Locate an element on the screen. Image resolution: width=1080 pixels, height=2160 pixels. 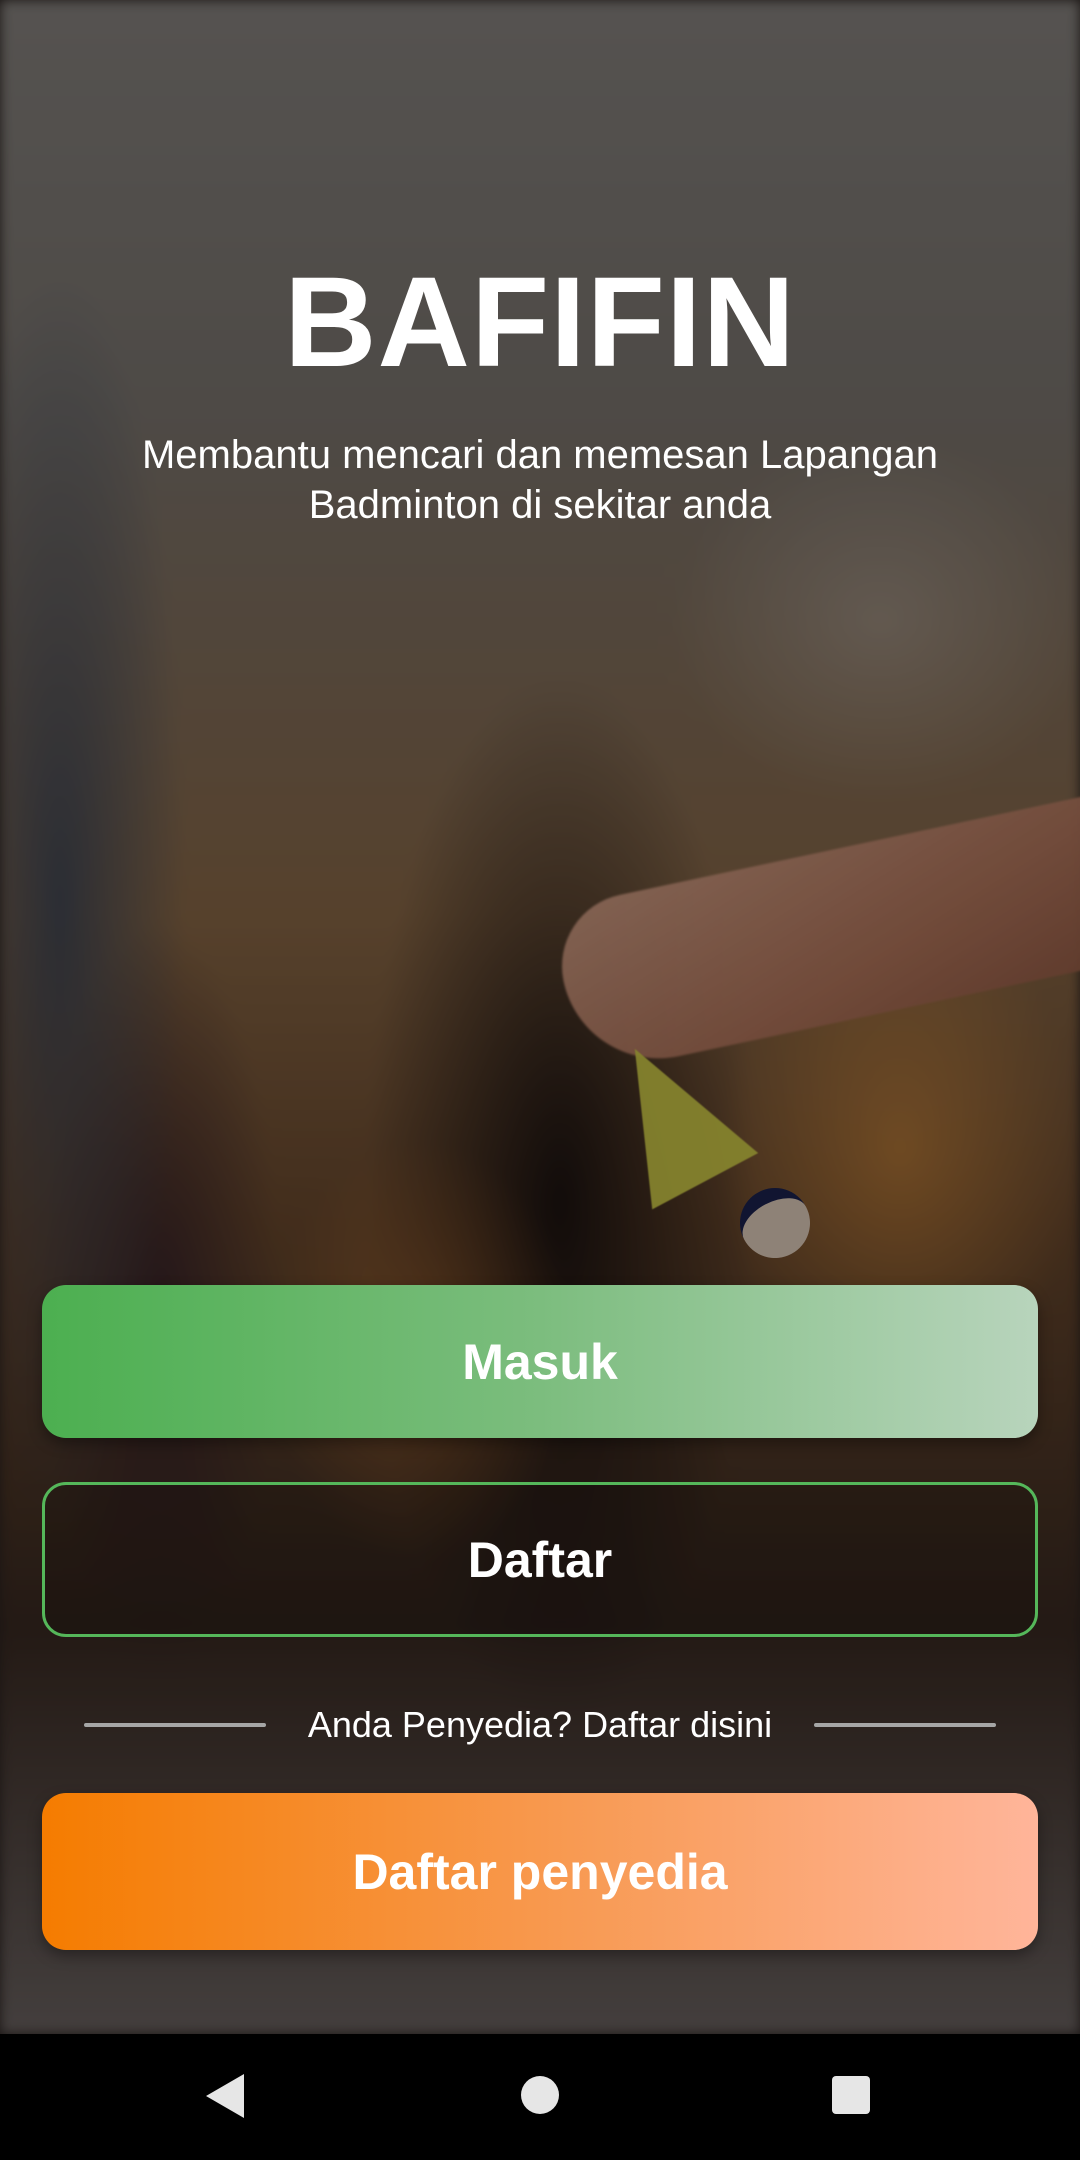
system-navigation-bar is located at coordinates (540, 2097).